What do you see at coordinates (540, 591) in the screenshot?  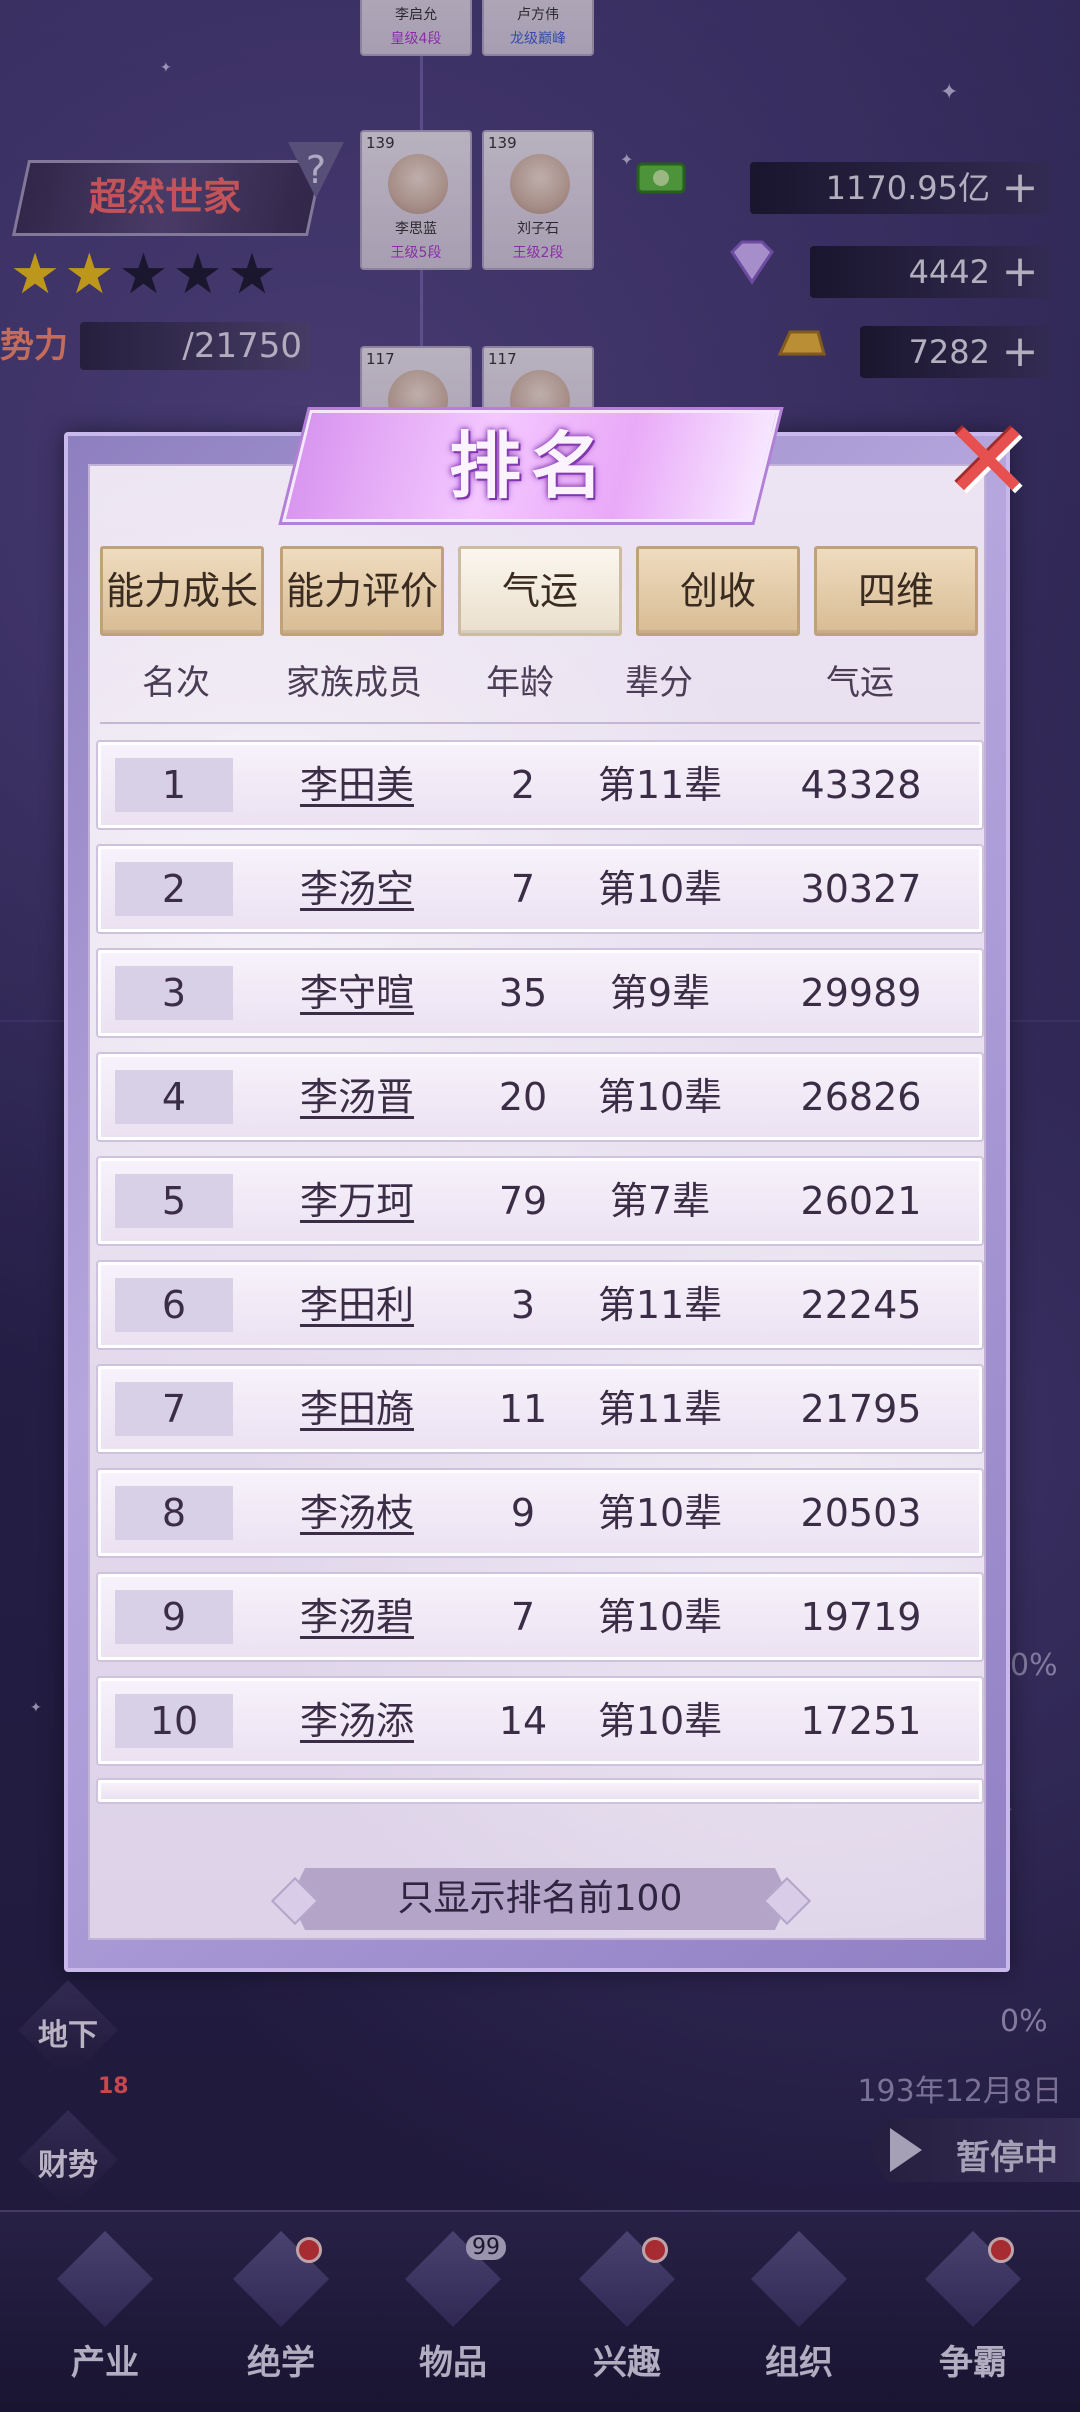 I see `tab-fortune: 气运` at bounding box center [540, 591].